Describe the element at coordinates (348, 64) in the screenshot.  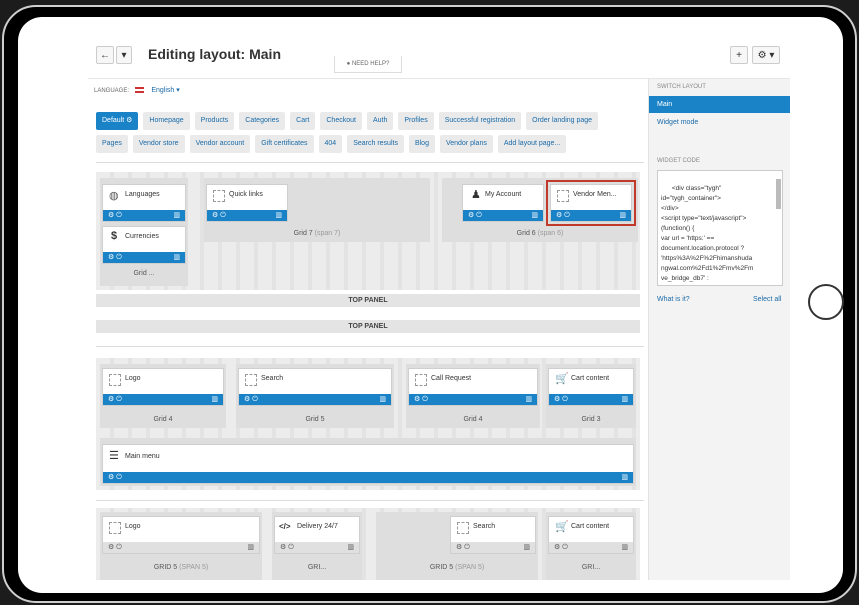
I see `help-icon: ●` at that location.